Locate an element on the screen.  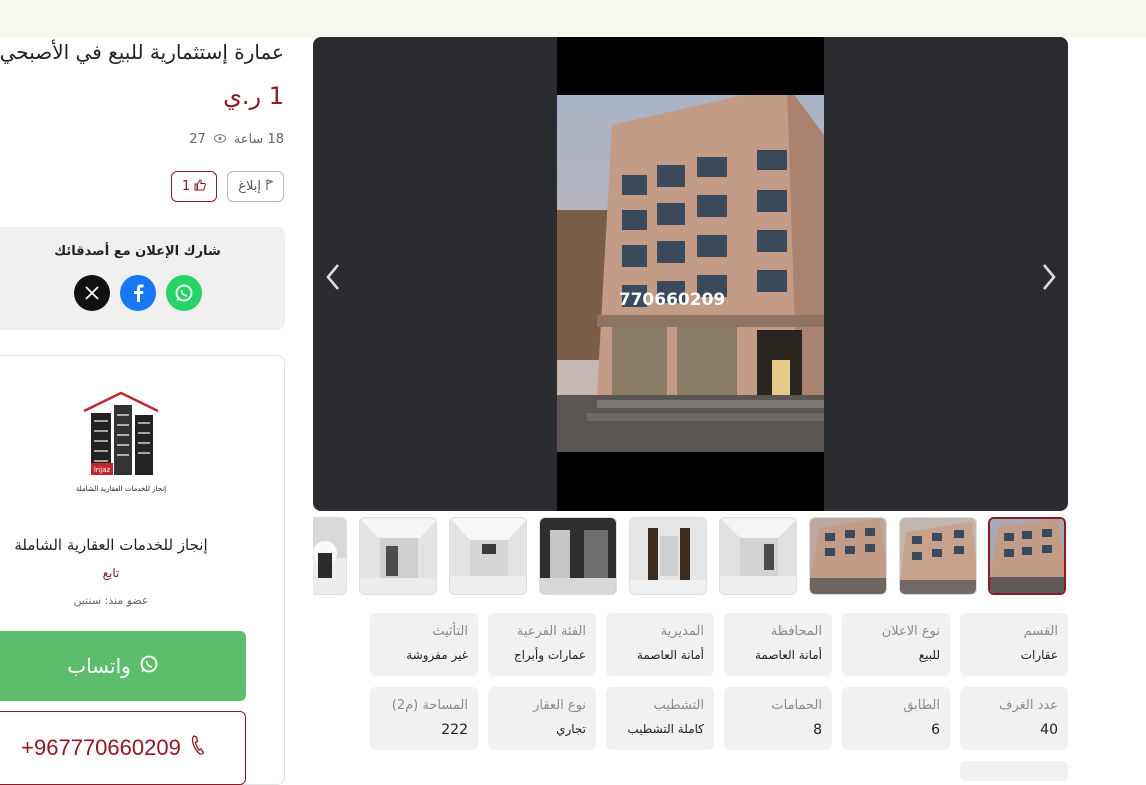
spec-item: القسم عقارات is located at coordinates (1014, 644).